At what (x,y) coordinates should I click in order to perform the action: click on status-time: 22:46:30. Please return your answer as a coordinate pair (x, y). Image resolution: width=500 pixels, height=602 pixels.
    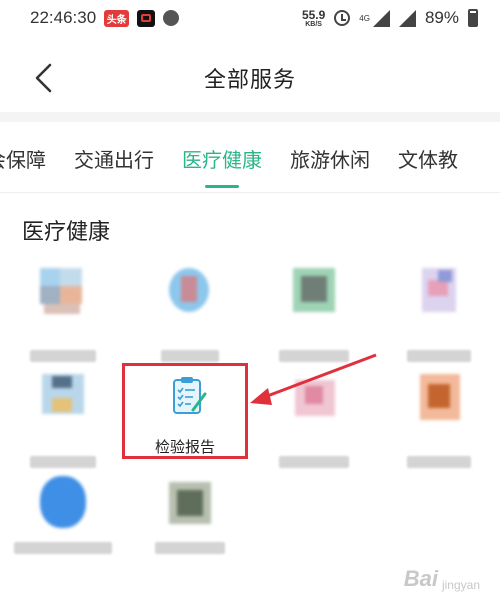
    Looking at the image, I should click on (63, 17).